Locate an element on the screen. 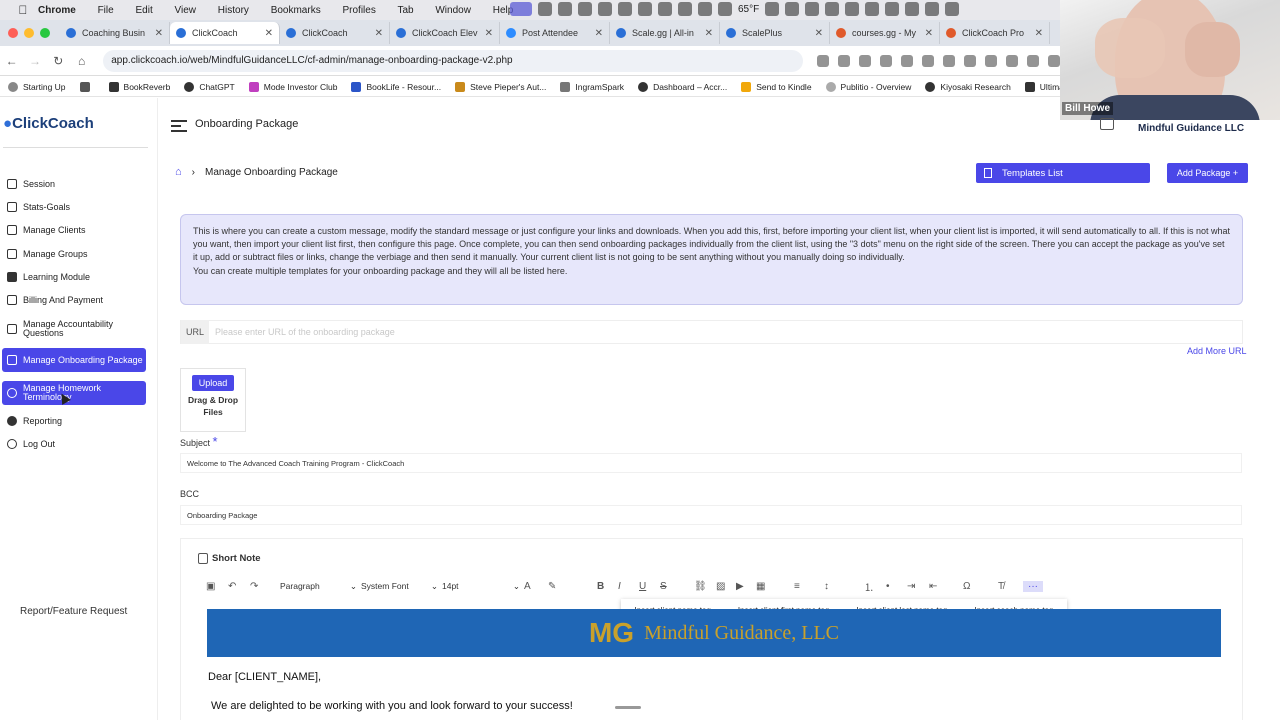 The height and width of the screenshot is (720, 1280). onboarding-url-input is located at coordinates (715, 332).